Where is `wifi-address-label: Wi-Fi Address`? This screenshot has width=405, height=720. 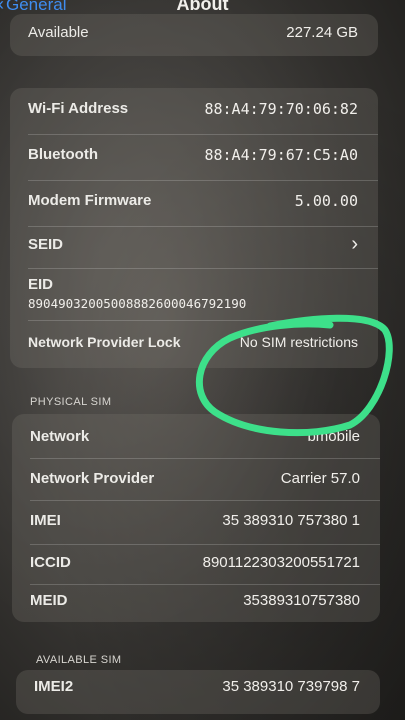
wifi-address-label: Wi-Fi Address is located at coordinates (78, 108).